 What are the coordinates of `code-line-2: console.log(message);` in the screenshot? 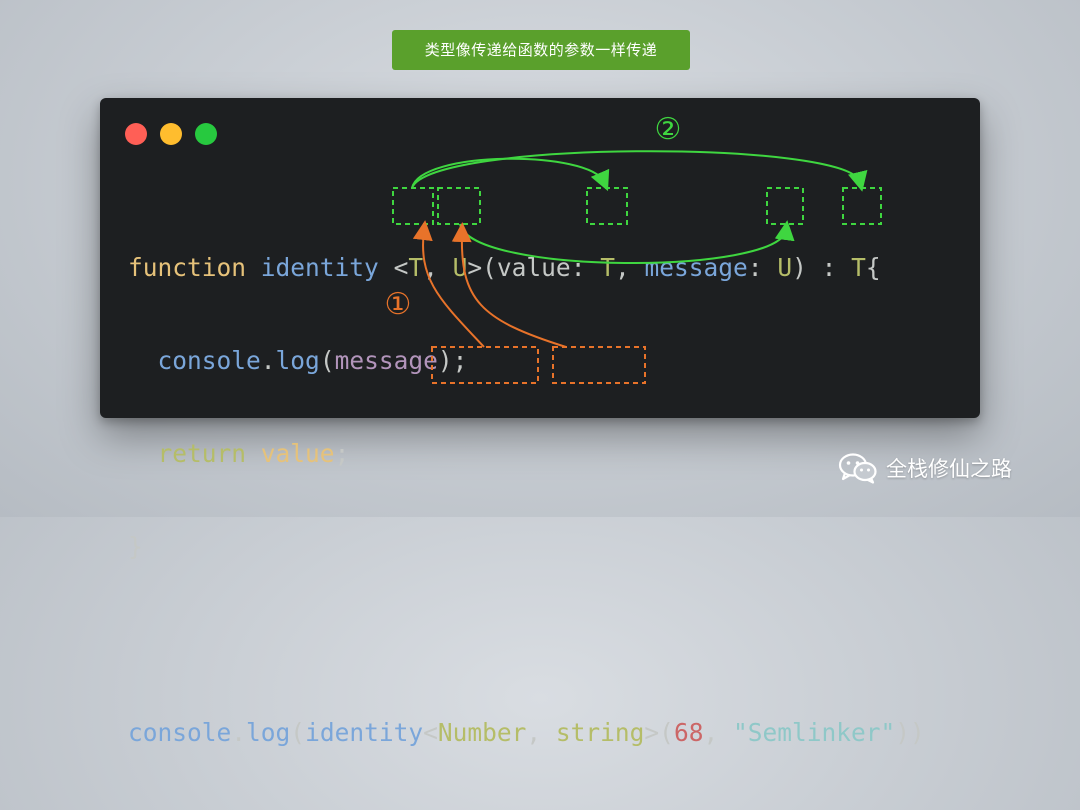 It's located at (526, 360).